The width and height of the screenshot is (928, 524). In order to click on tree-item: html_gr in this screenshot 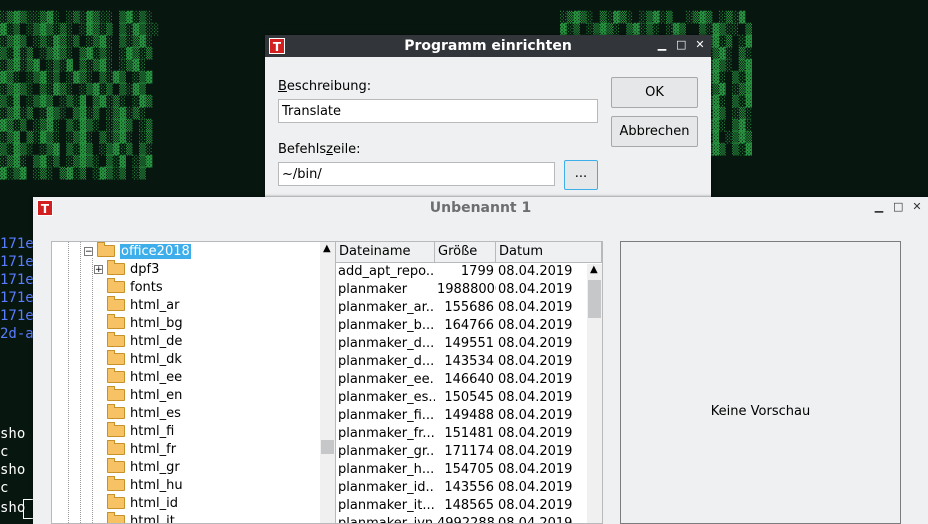, I will do `click(143, 467)`.